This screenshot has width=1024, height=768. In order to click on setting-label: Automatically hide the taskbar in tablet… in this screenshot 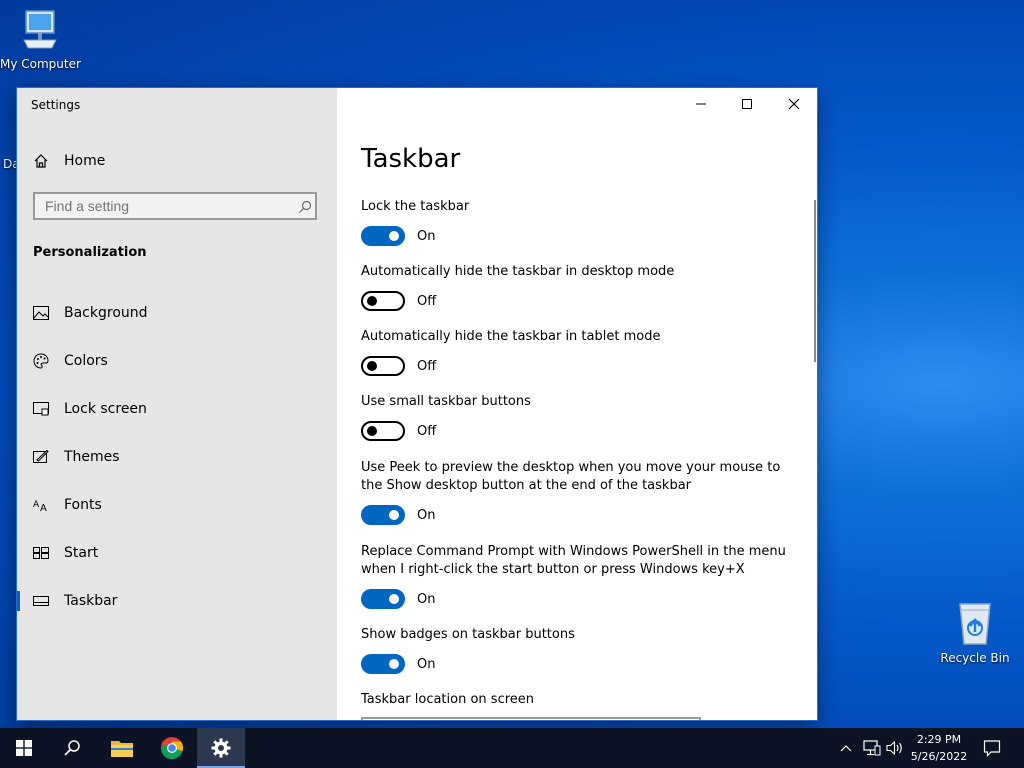, I will do `click(511, 336)`.